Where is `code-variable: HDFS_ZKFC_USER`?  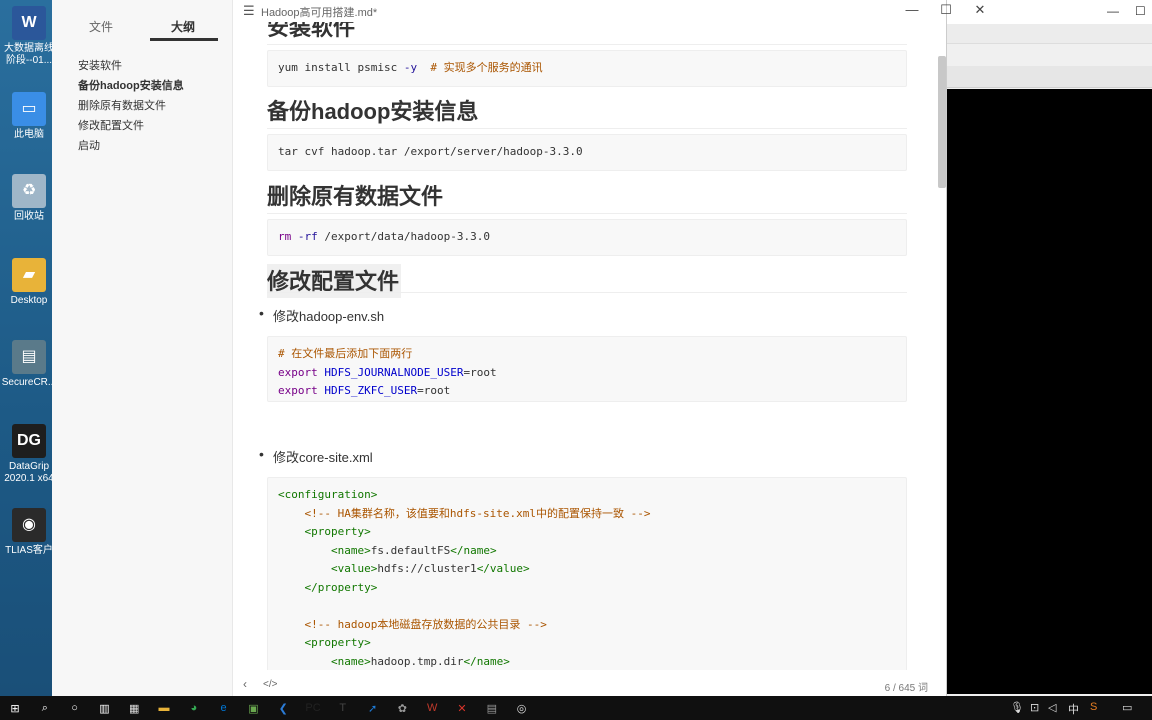 code-variable: HDFS_ZKFC_USER is located at coordinates (371, 390).